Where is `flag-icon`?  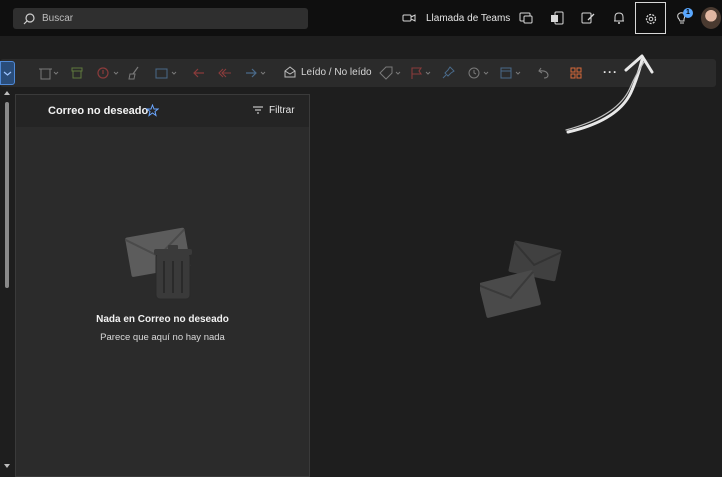 flag-icon is located at coordinates (421, 73).